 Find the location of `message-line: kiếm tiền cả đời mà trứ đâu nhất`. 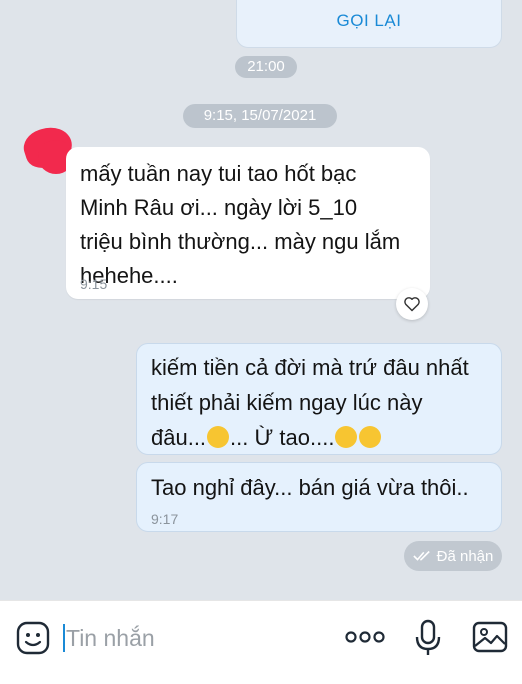

message-line: kiếm tiền cả đời mà trứ đâu nhất is located at coordinates (310, 367).